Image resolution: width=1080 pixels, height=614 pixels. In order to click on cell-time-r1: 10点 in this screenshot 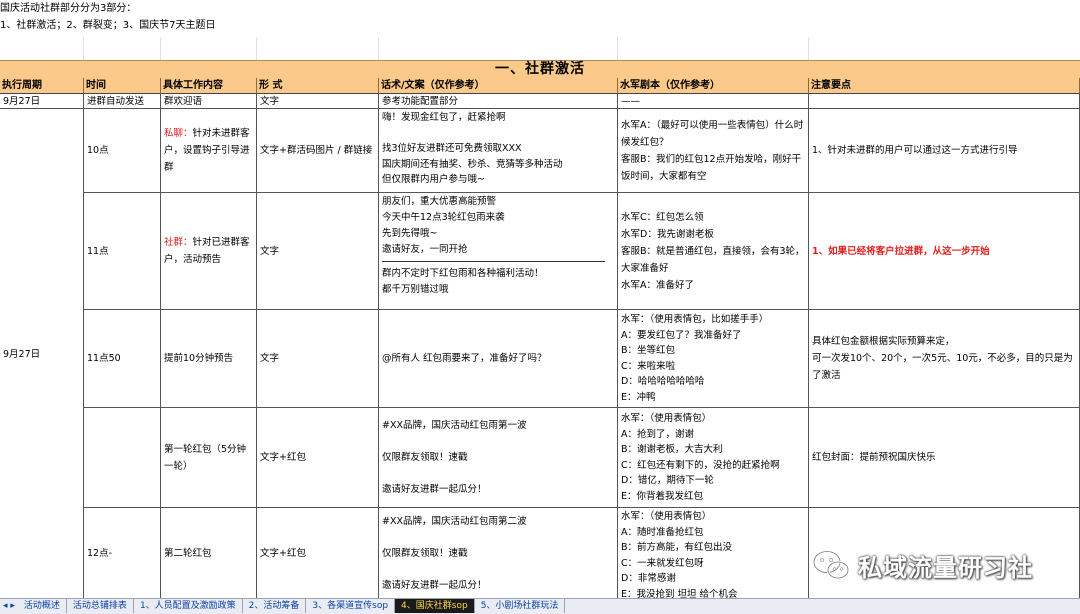, I will do `click(122, 151)`.